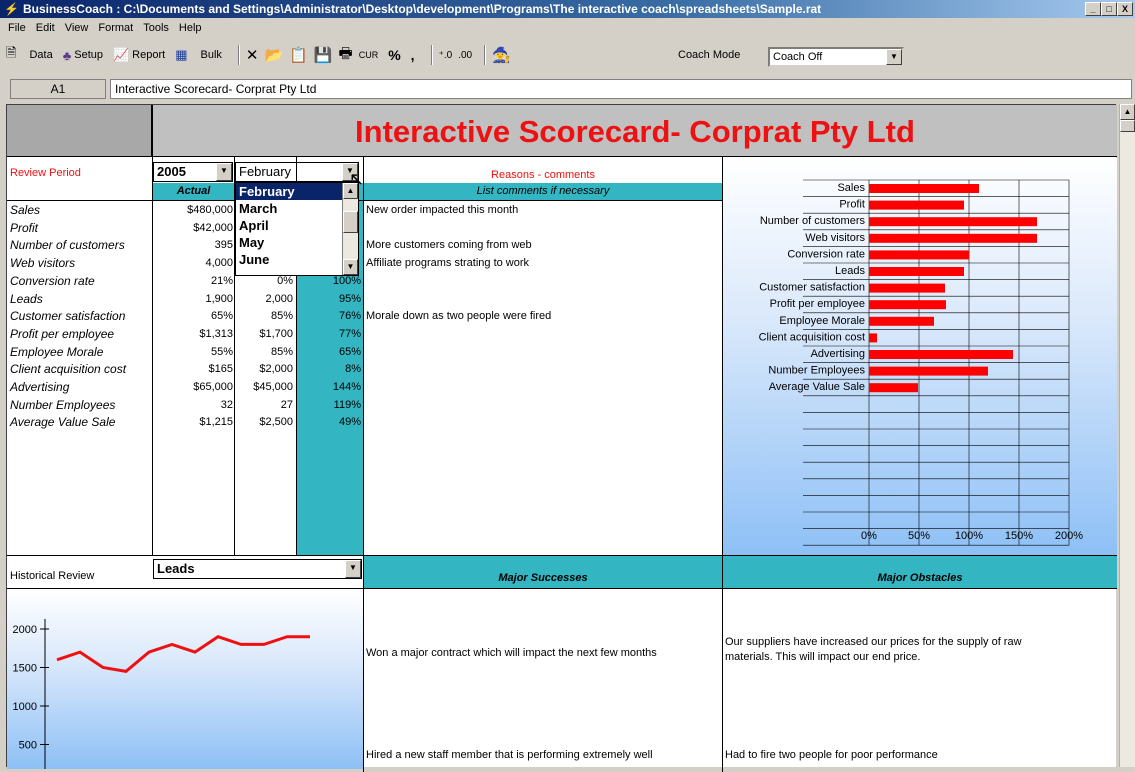  I want to click on bar-category-label: Number of customers, so click(813, 221).